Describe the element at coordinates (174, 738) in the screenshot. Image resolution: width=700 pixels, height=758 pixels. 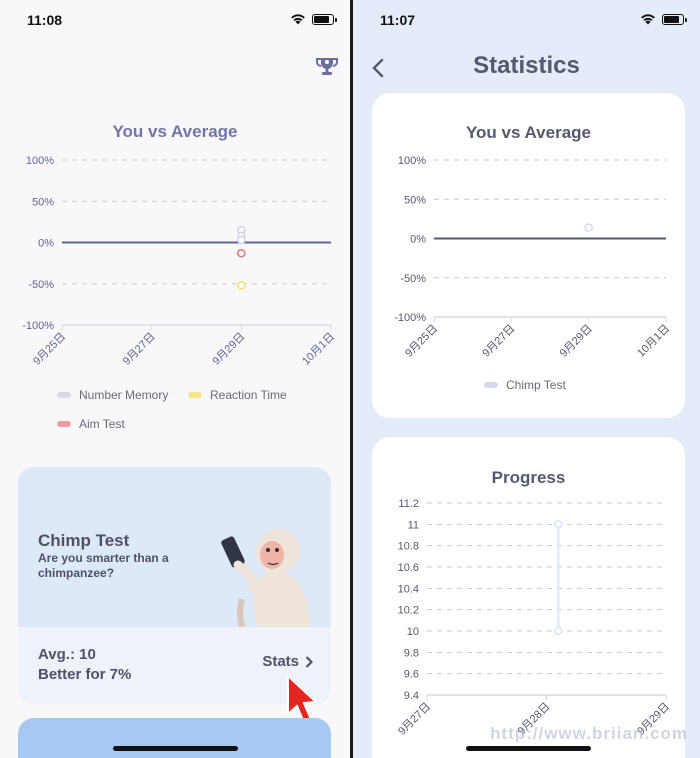
I see `next-test-card` at that location.